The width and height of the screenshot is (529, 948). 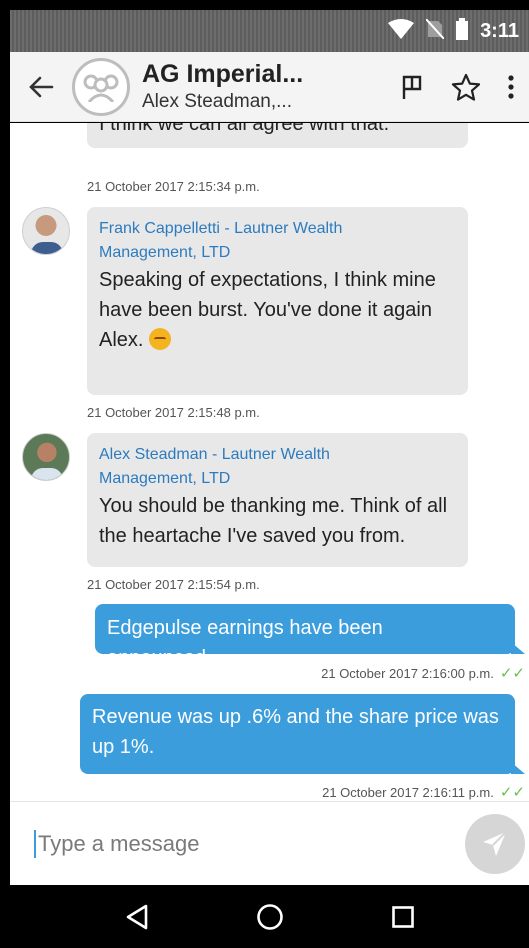 I want to click on sender-name: Frank Cappelletti - Lautner Wealth, so click(x=277, y=229).